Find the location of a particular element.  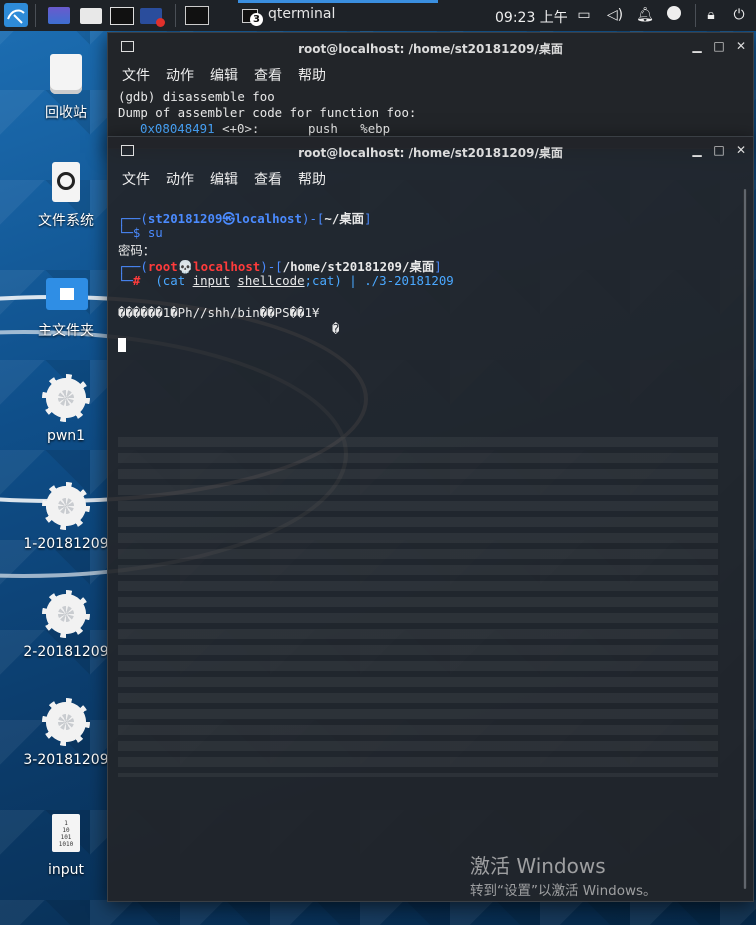

home-folder-icon is located at coordinates (67, 292).